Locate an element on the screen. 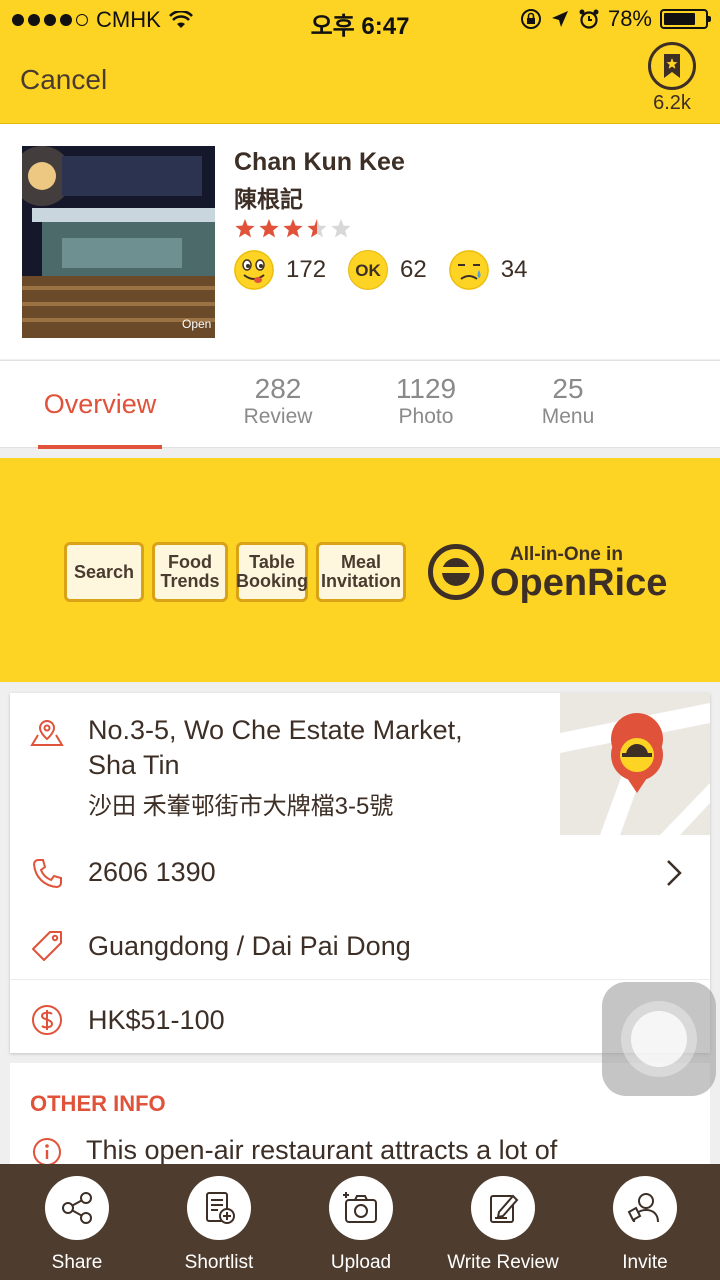  info-icon is located at coordinates (47, 1152).